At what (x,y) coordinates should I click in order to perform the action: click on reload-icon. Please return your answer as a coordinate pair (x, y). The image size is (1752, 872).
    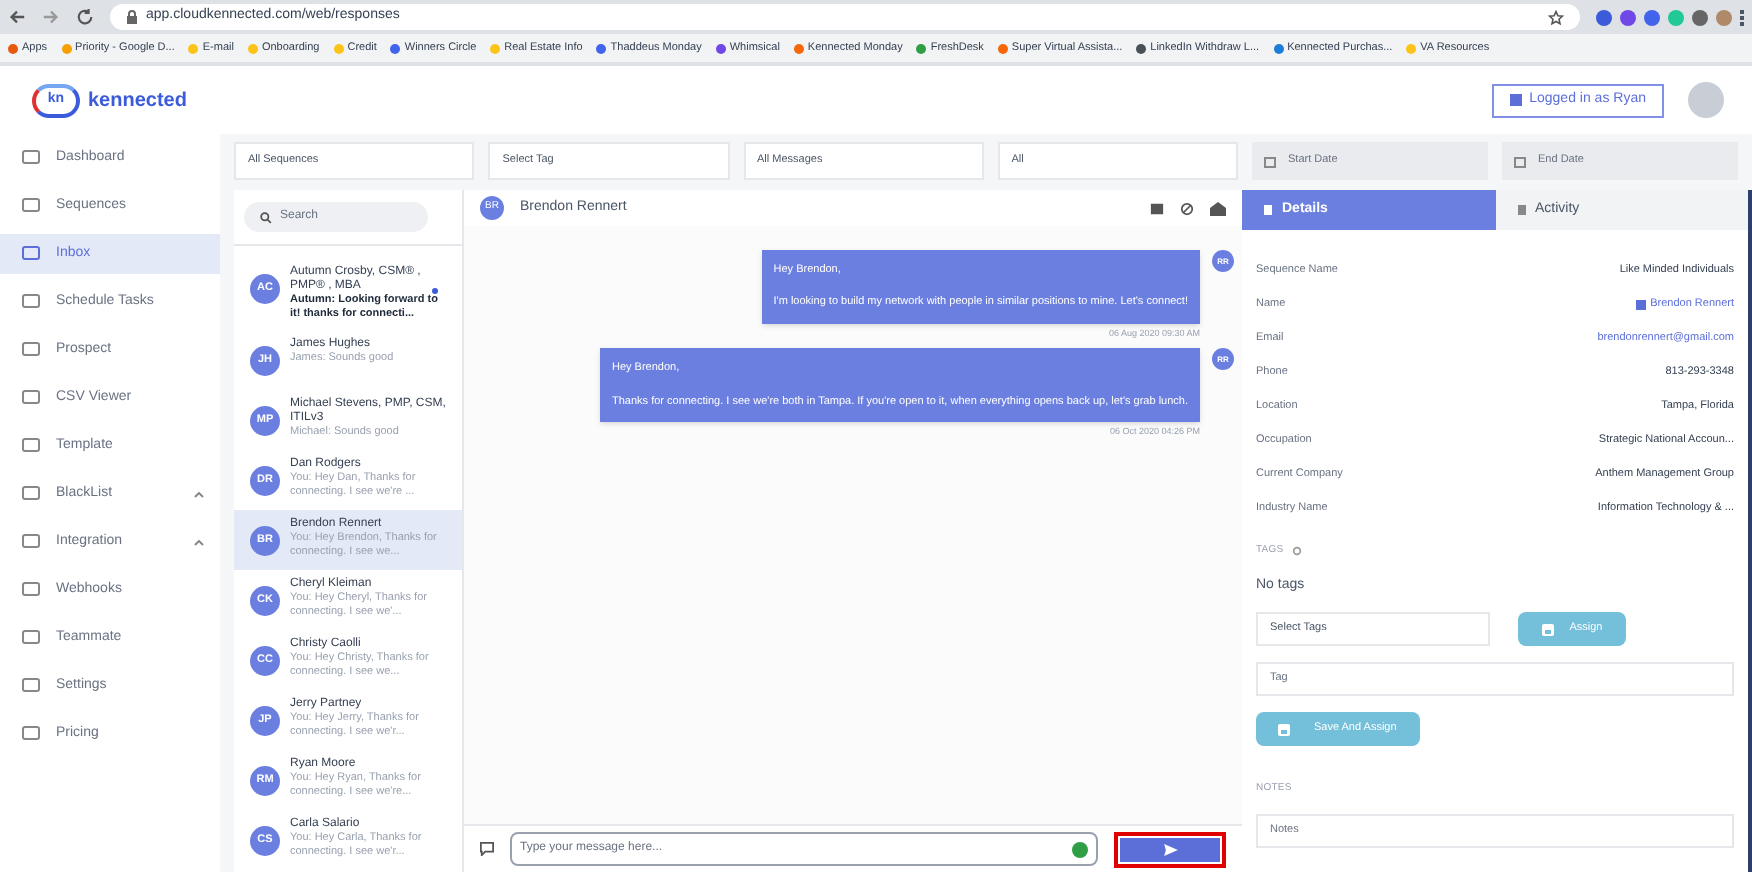
    Looking at the image, I should click on (85, 17).